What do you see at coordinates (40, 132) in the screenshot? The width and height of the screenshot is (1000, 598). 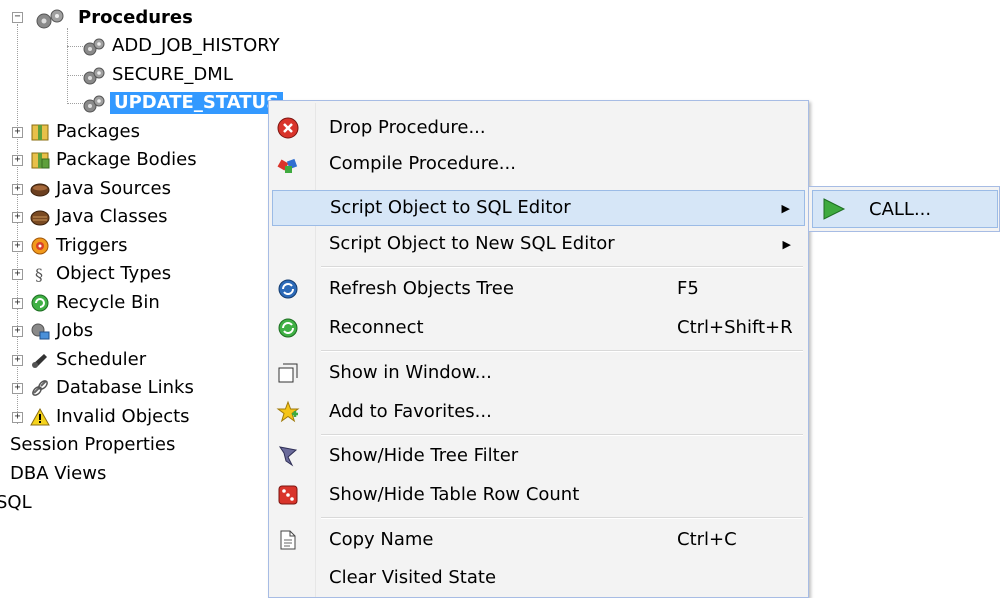 I see `package-icon` at bounding box center [40, 132].